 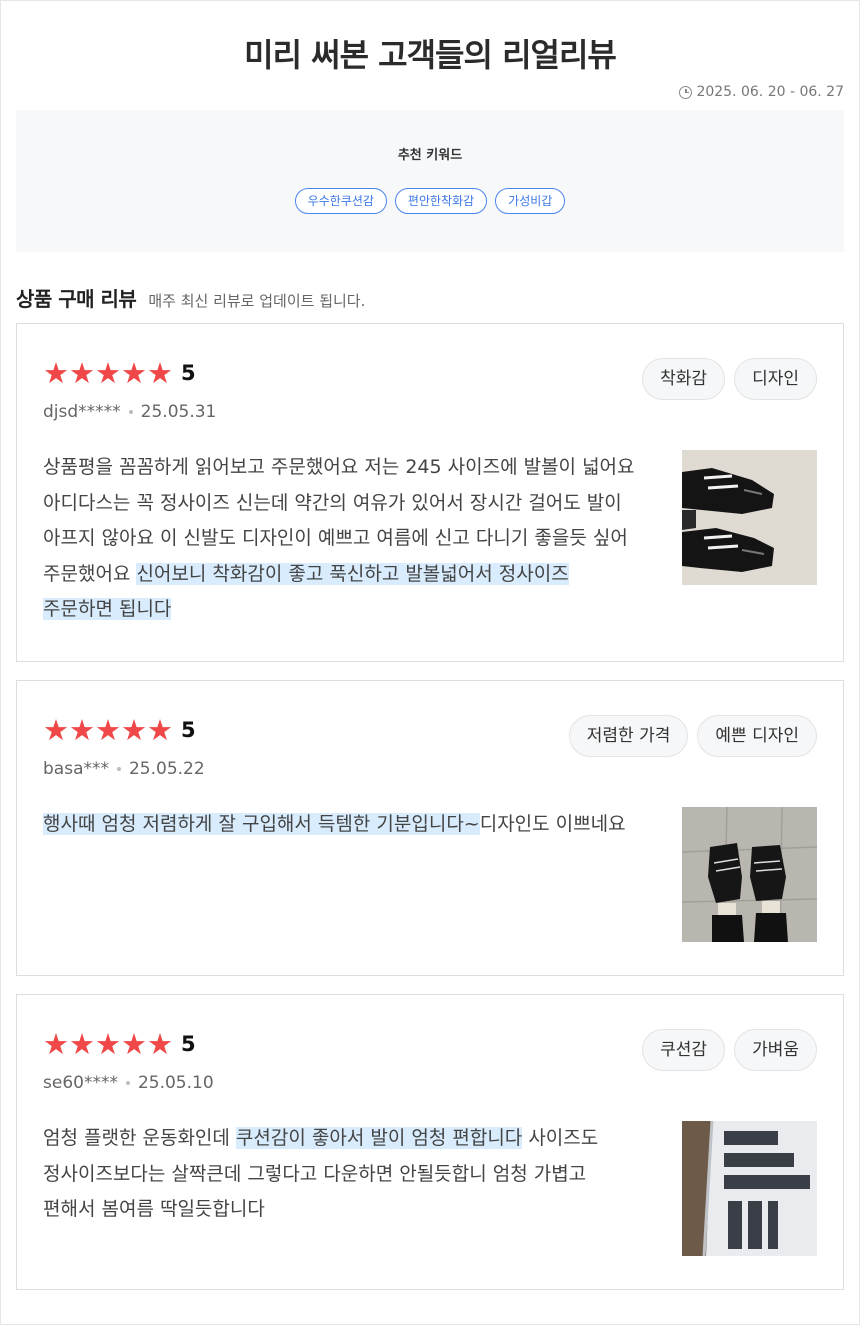 I want to click on section-subtitle: 매주 최신 리뷰로 업데이트 됩니다., so click(x=257, y=301).